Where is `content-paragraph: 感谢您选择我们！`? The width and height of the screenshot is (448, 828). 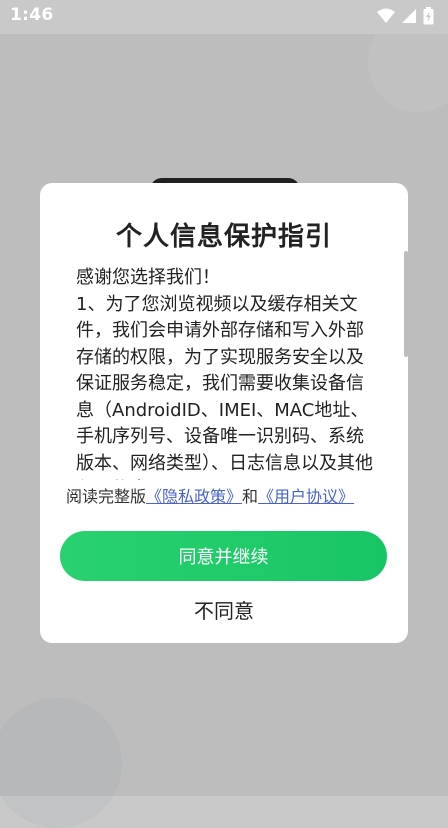 content-paragraph: 感谢您选择我们！ is located at coordinates (148, 277).